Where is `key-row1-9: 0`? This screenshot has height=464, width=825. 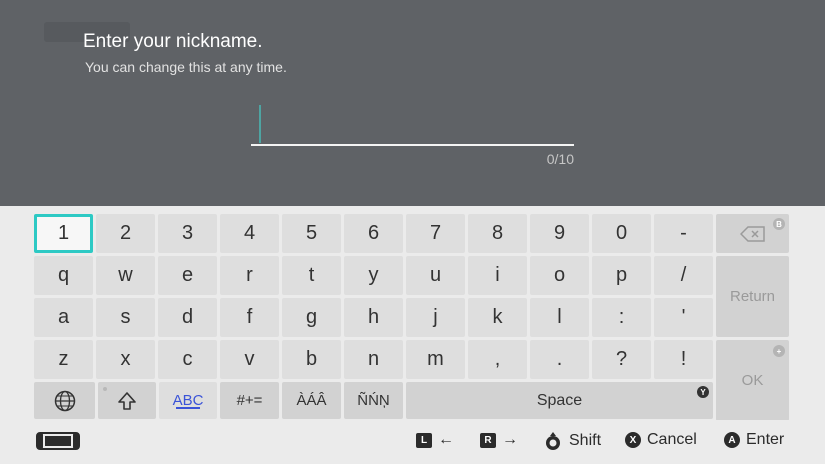 key-row1-9: 0 is located at coordinates (621, 233).